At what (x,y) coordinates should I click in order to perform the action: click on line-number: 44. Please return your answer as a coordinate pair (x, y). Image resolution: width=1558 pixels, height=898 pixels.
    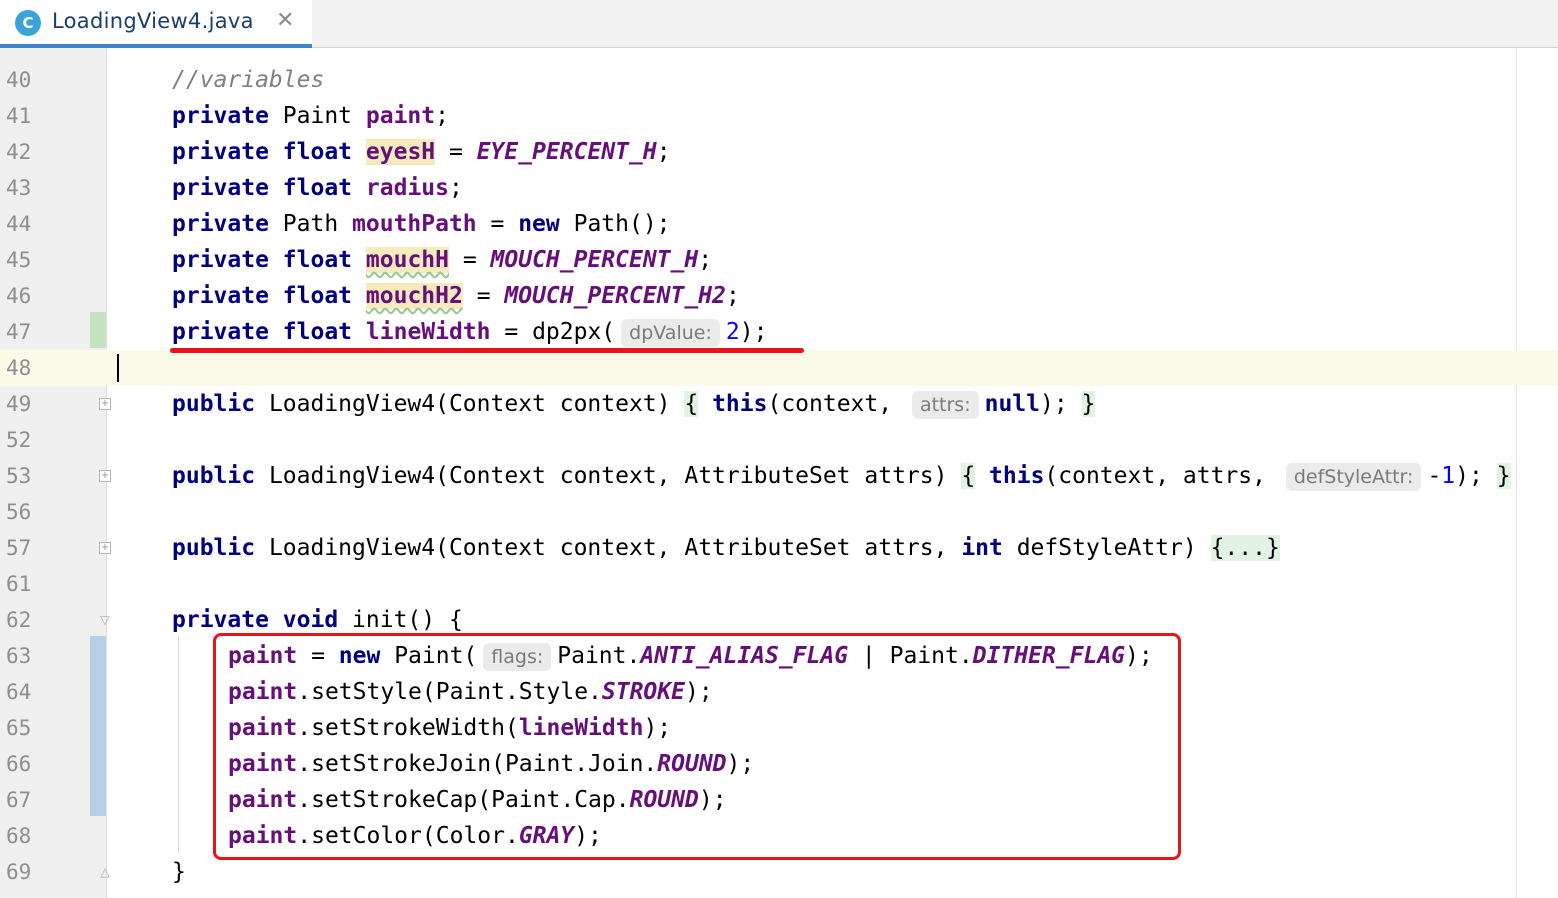
    Looking at the image, I should click on (18, 224).